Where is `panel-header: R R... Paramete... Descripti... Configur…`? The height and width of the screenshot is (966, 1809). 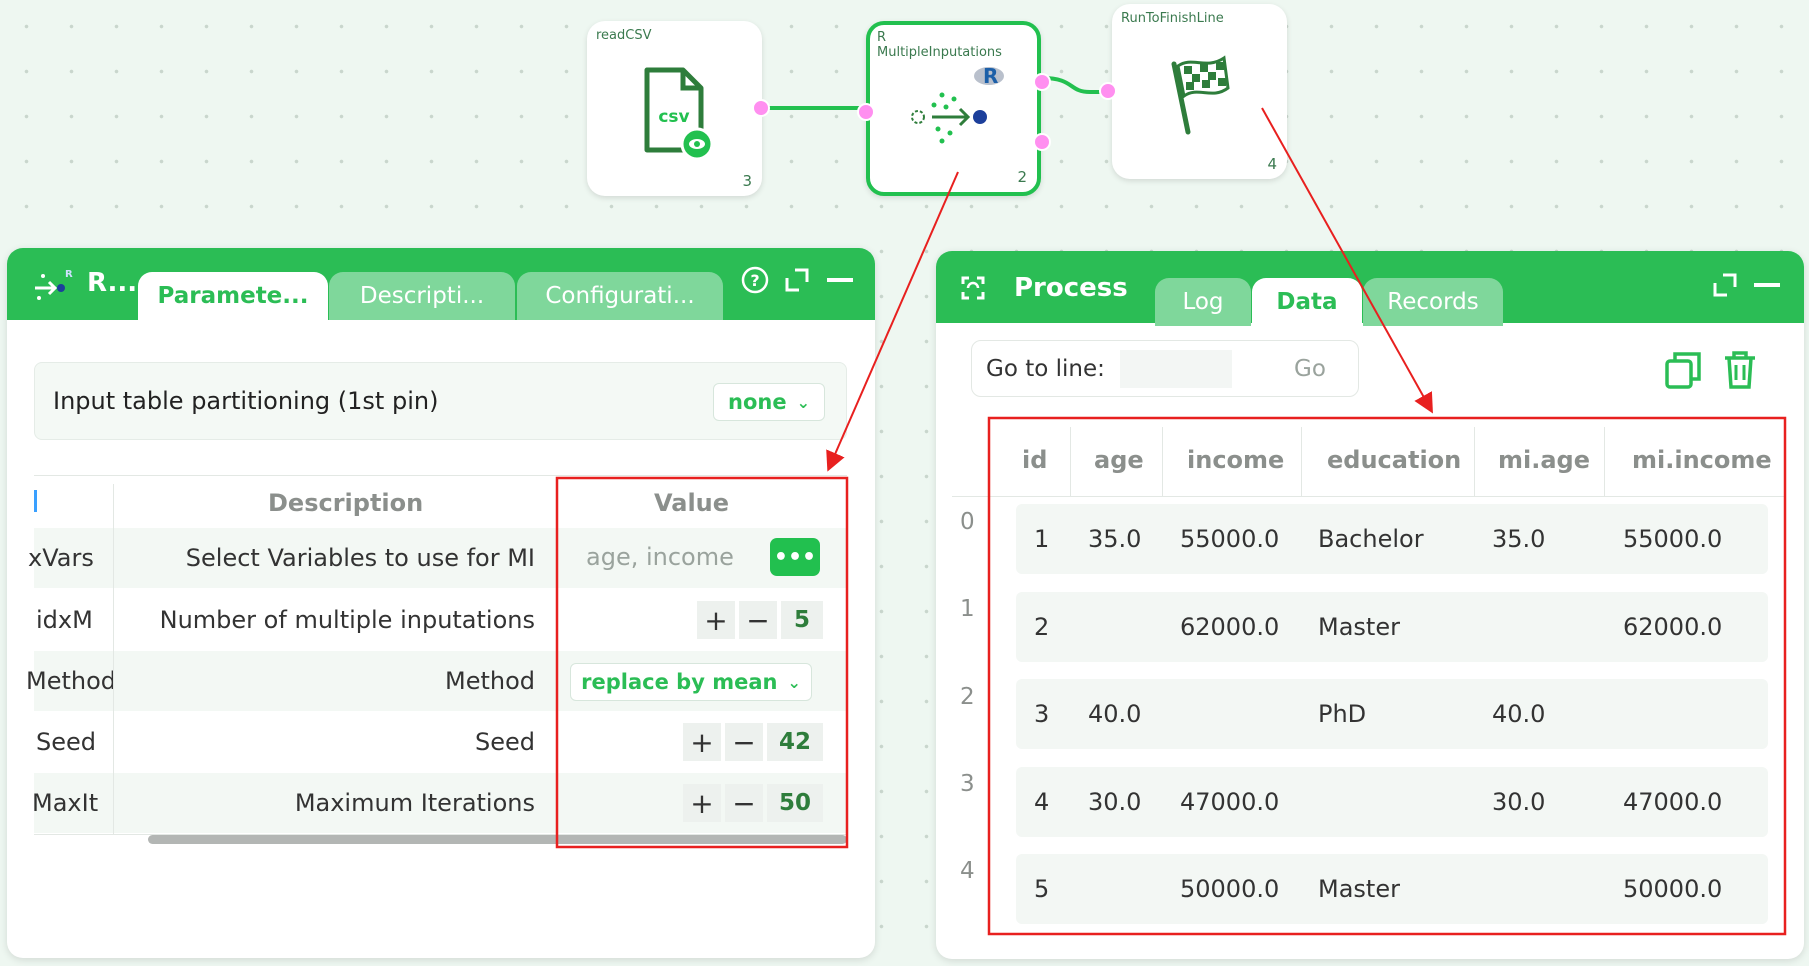 panel-header: R R... Paramete... Descripti... Configur… is located at coordinates (441, 284).